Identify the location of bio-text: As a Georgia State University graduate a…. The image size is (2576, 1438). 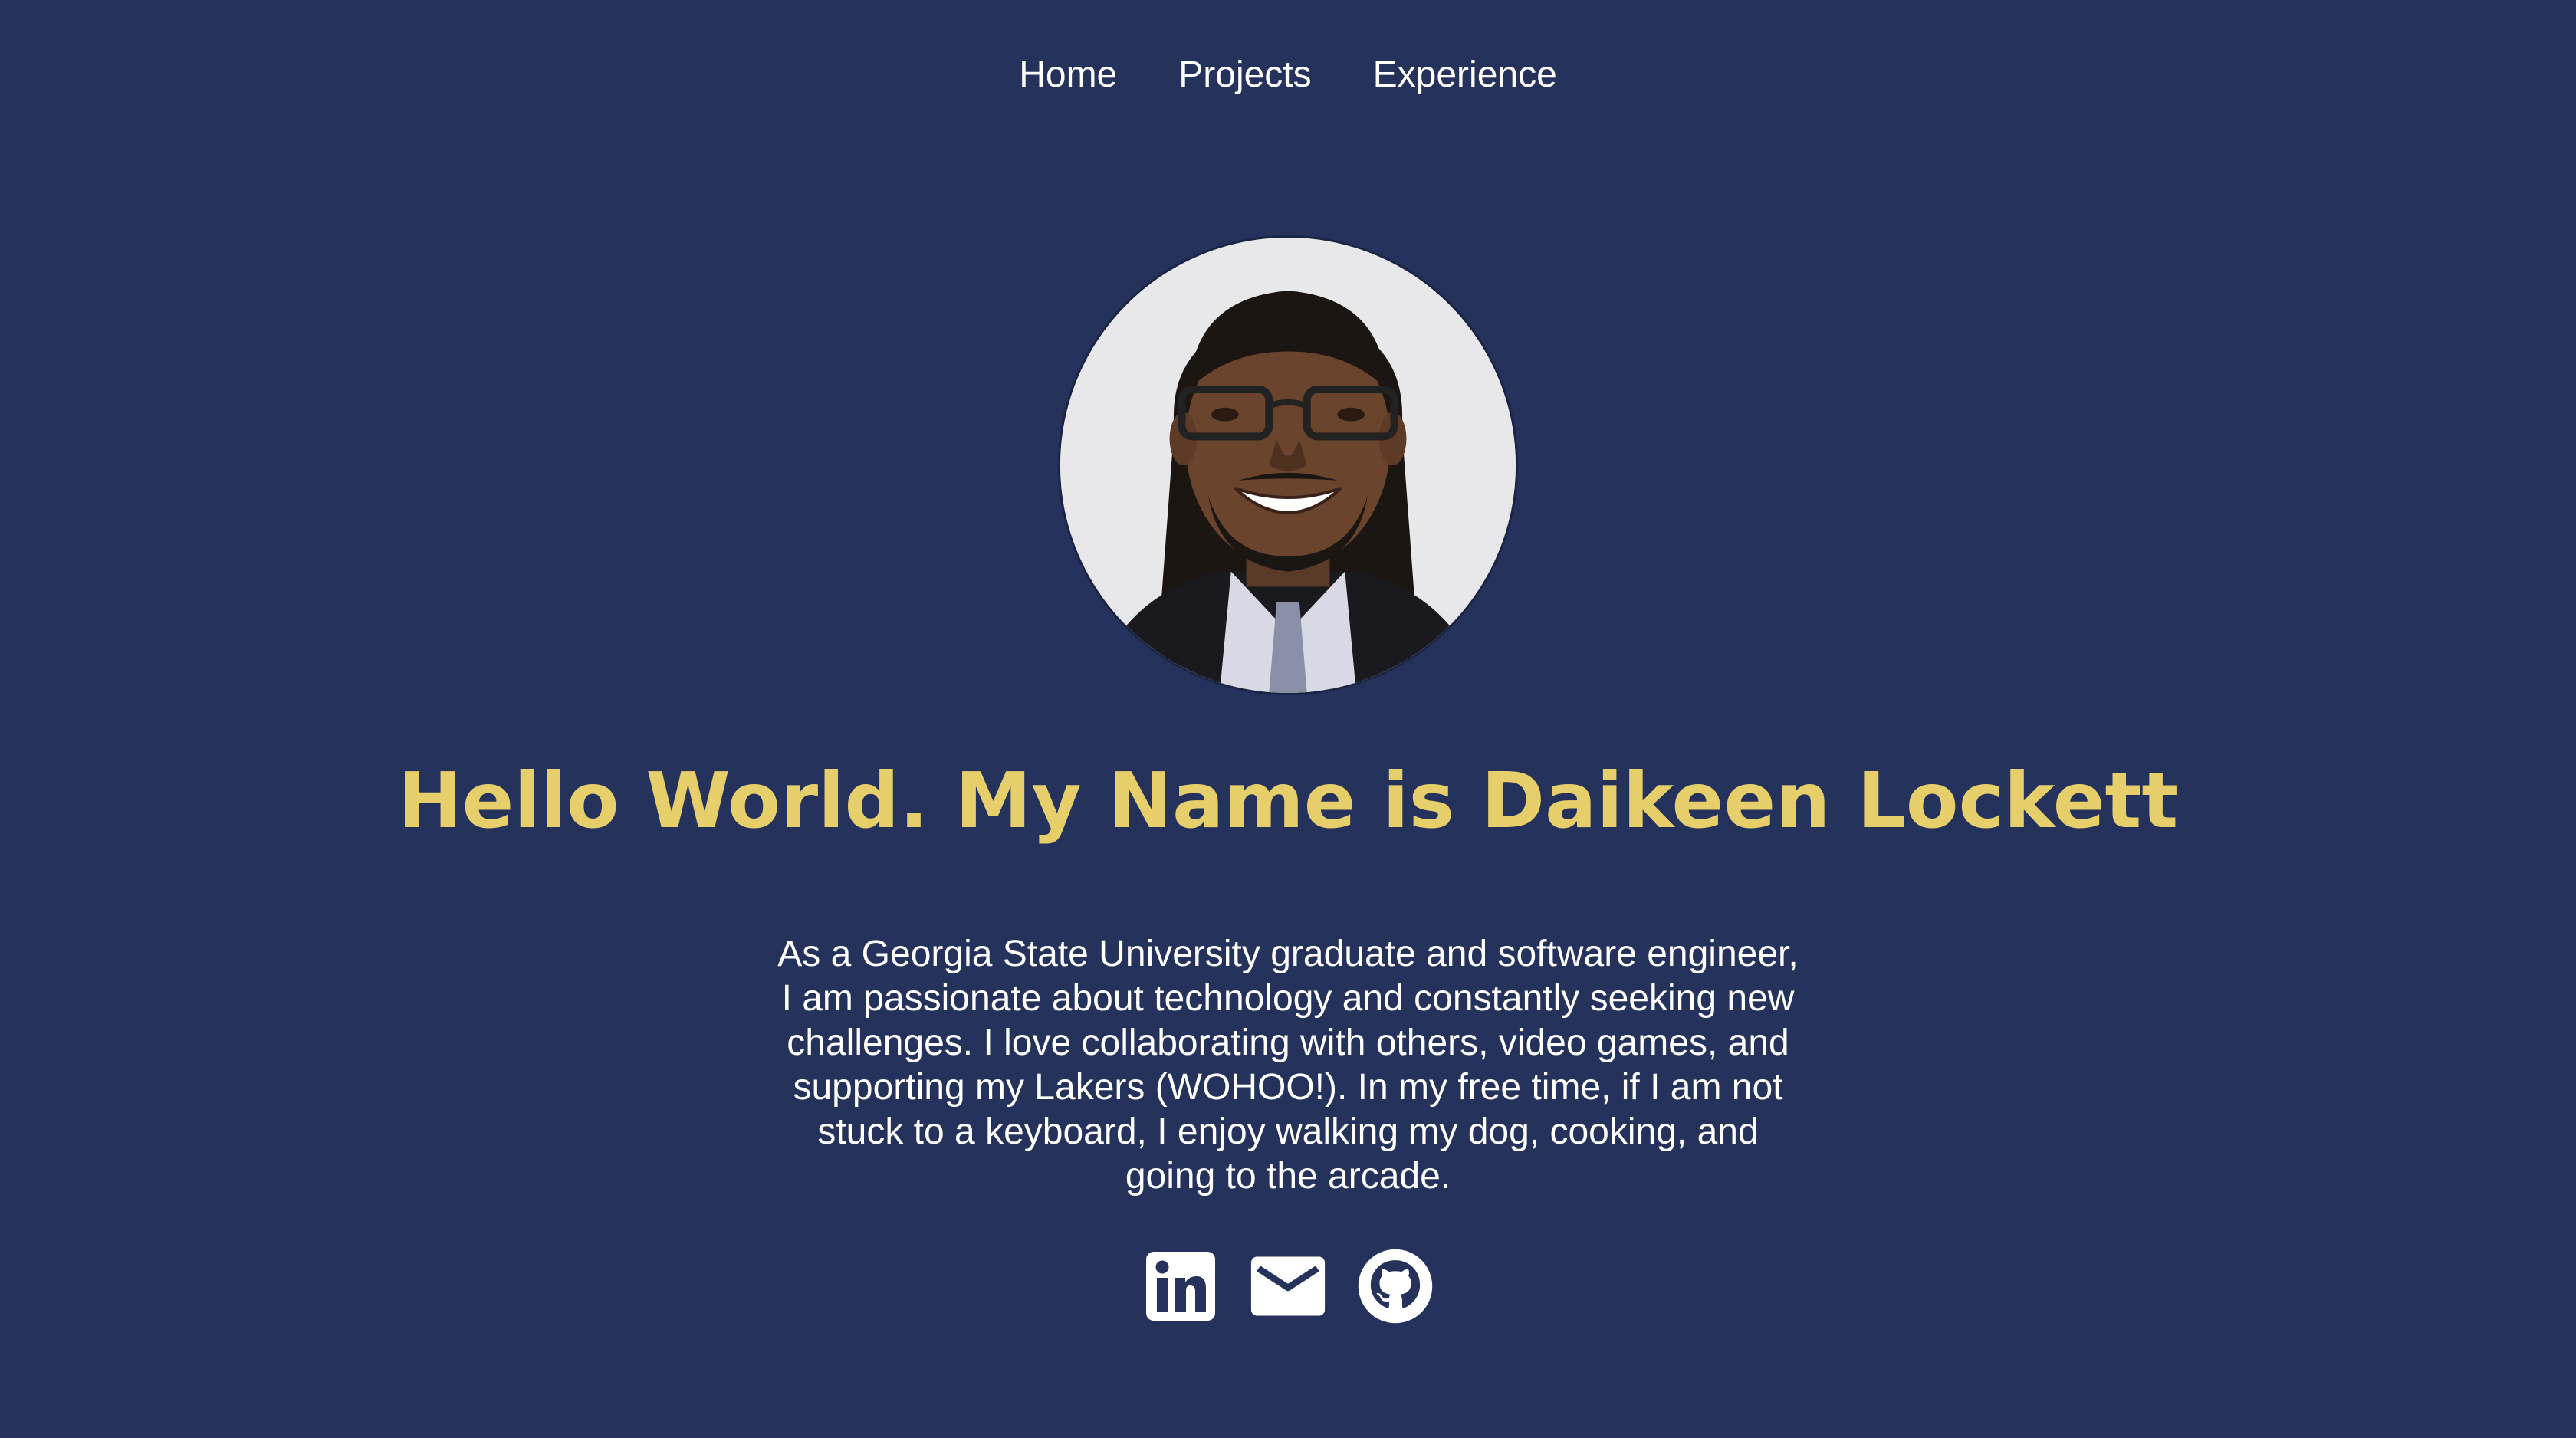
(1288, 1065).